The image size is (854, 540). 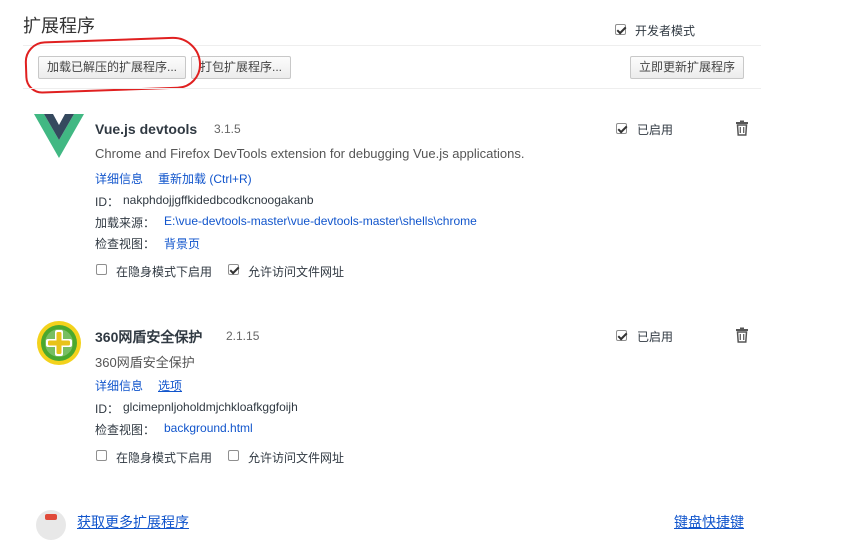 I want to click on extension-name: 360网盾安全保护, so click(x=149, y=337).